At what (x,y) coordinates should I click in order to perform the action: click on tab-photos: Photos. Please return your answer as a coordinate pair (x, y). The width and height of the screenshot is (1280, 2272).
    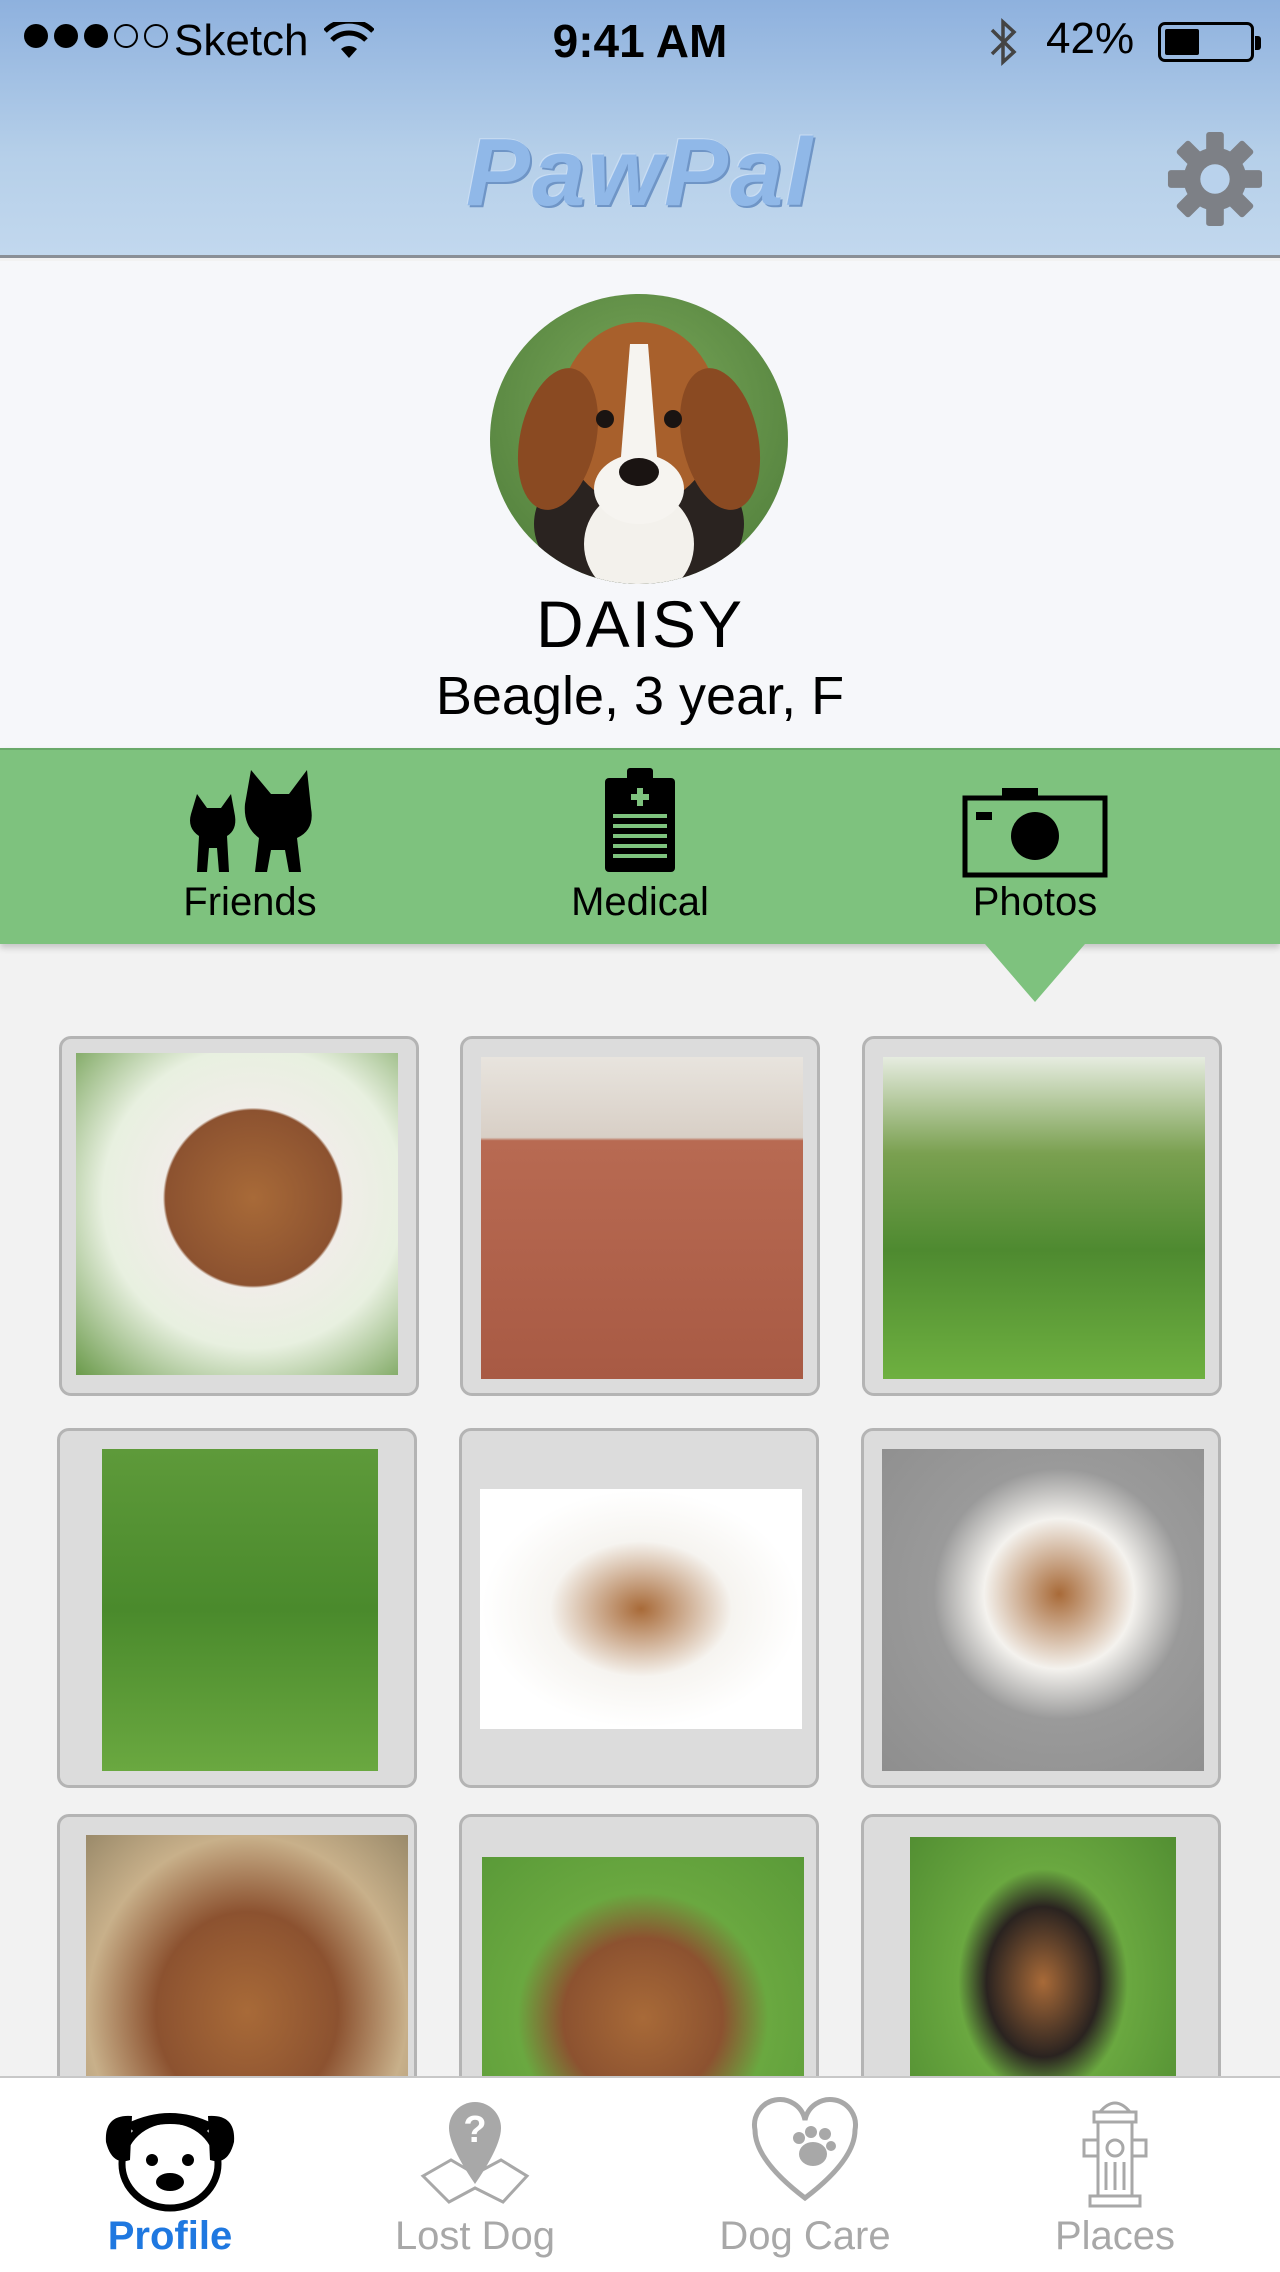
    Looking at the image, I should click on (1035, 848).